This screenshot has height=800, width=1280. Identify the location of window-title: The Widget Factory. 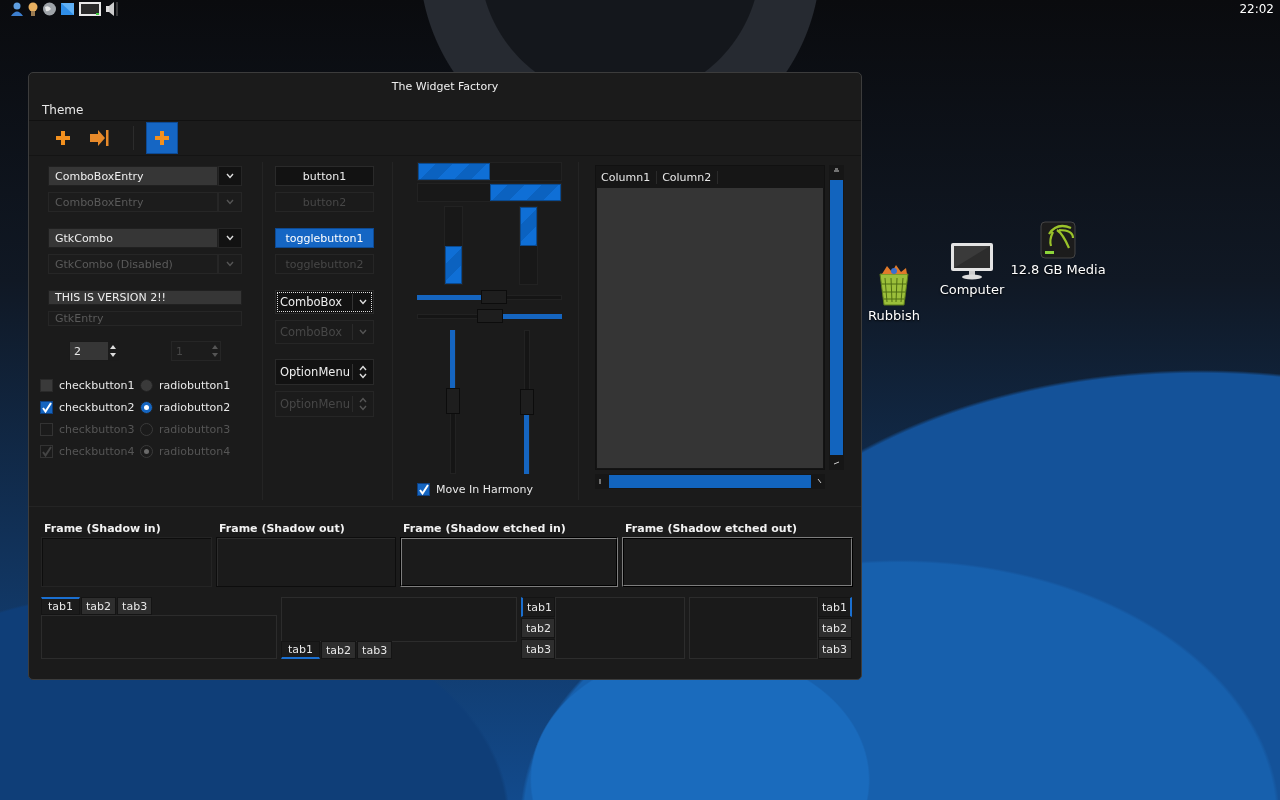
(445, 87).